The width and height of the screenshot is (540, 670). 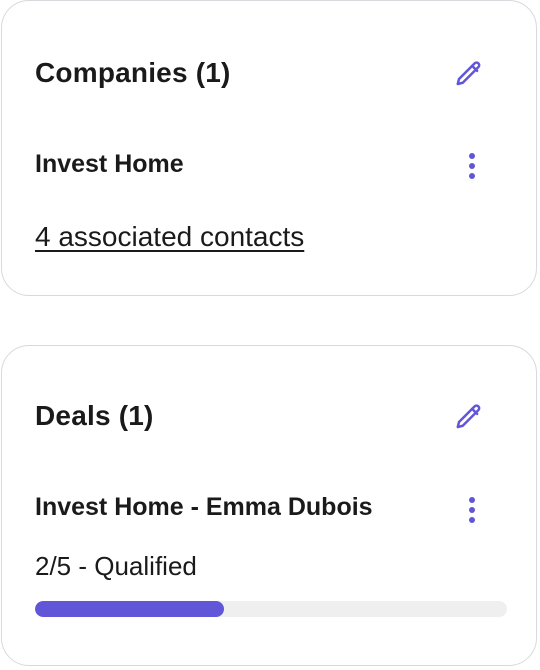 I want to click on companies-title: Companies (1), so click(x=133, y=72).